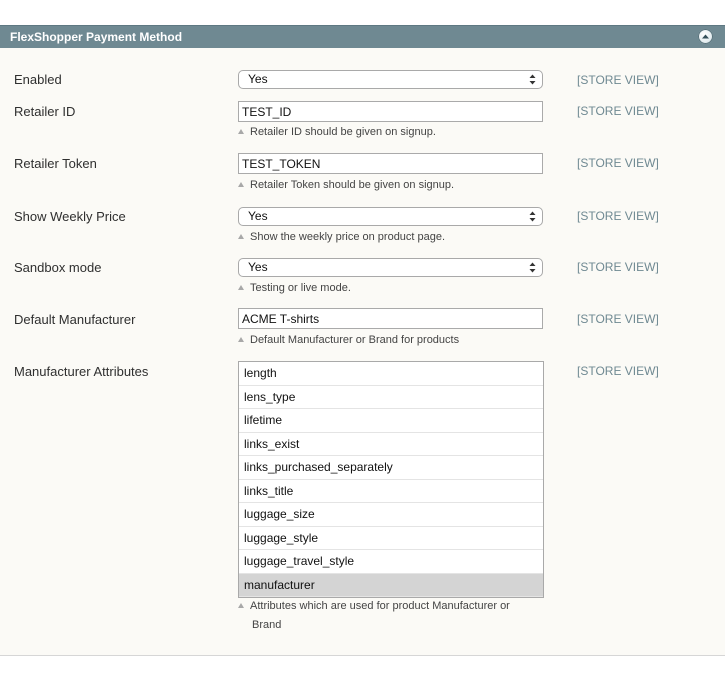 Image resolution: width=725 pixels, height=680 pixels. I want to click on multiselect-option: length, so click(391, 374).